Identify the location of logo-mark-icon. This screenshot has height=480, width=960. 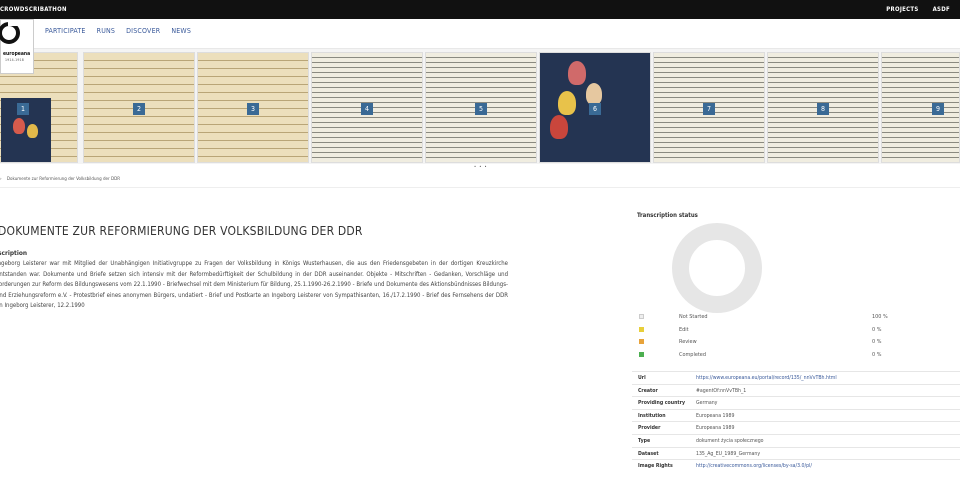
(10, 32).